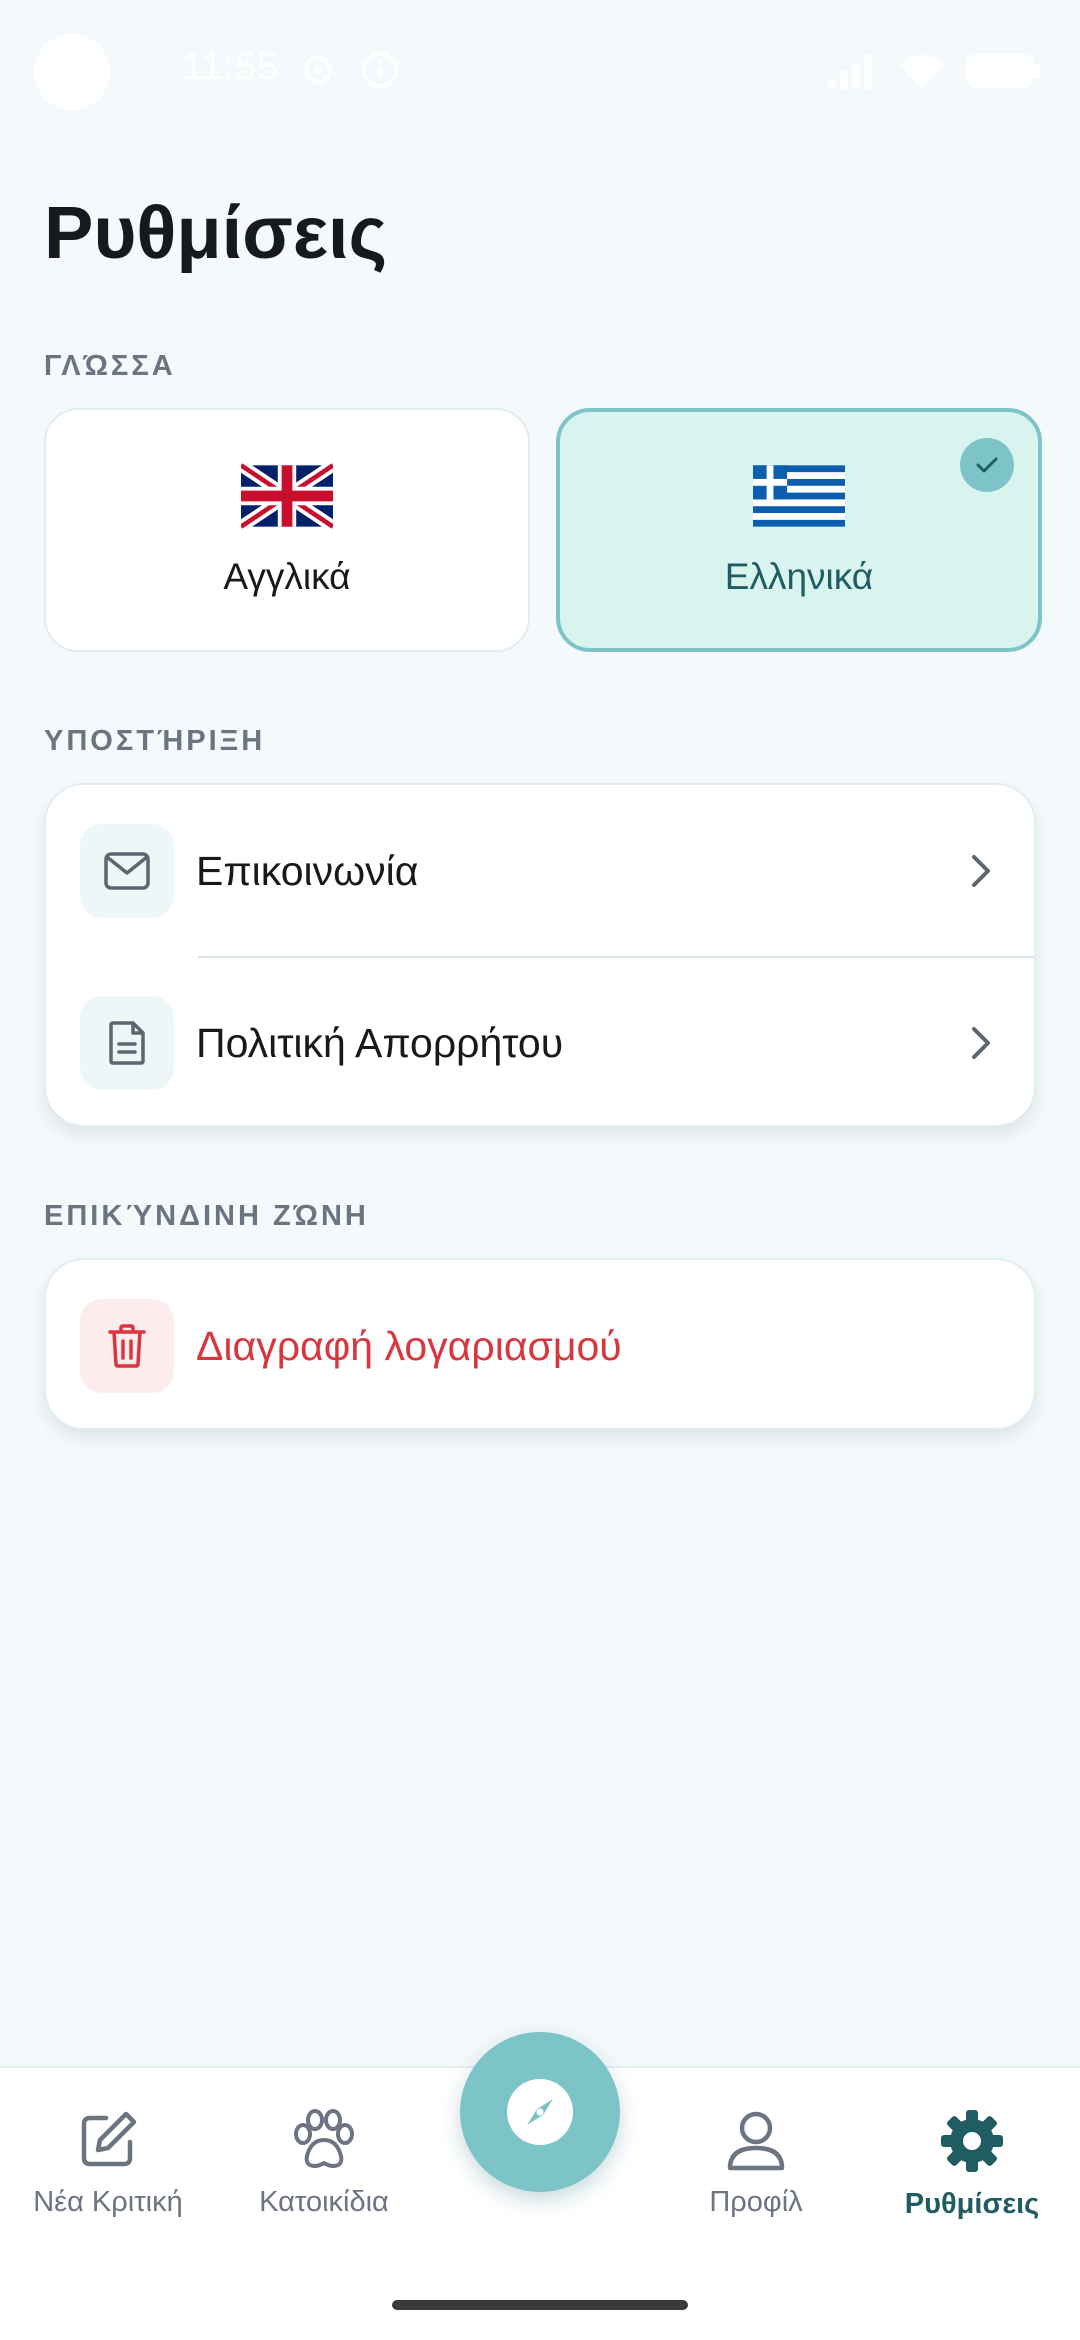 This screenshot has height=2340, width=1080. Describe the element at coordinates (380, 1042) in the screenshot. I see `privacy-label: Πολιτική Απορρήτου` at that location.